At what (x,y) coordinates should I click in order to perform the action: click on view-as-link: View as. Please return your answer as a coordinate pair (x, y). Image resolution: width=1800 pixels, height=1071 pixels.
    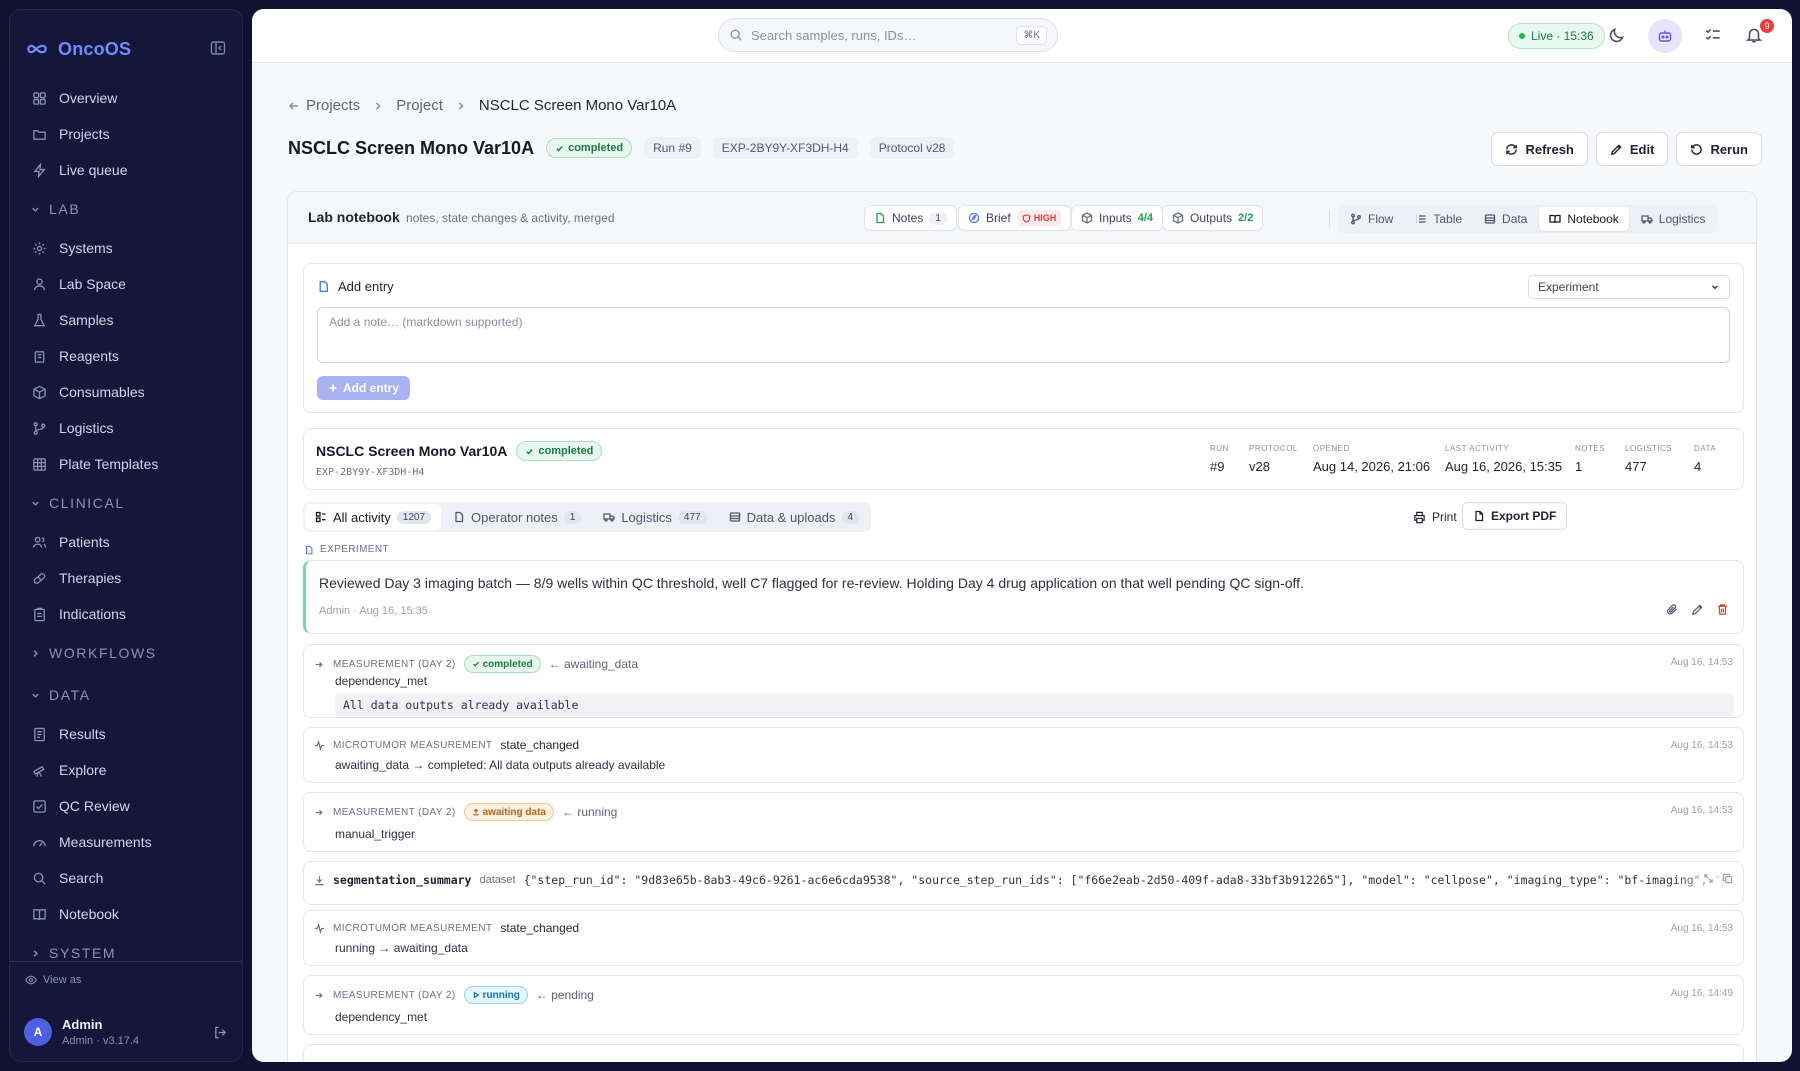
    Looking at the image, I should click on (53, 980).